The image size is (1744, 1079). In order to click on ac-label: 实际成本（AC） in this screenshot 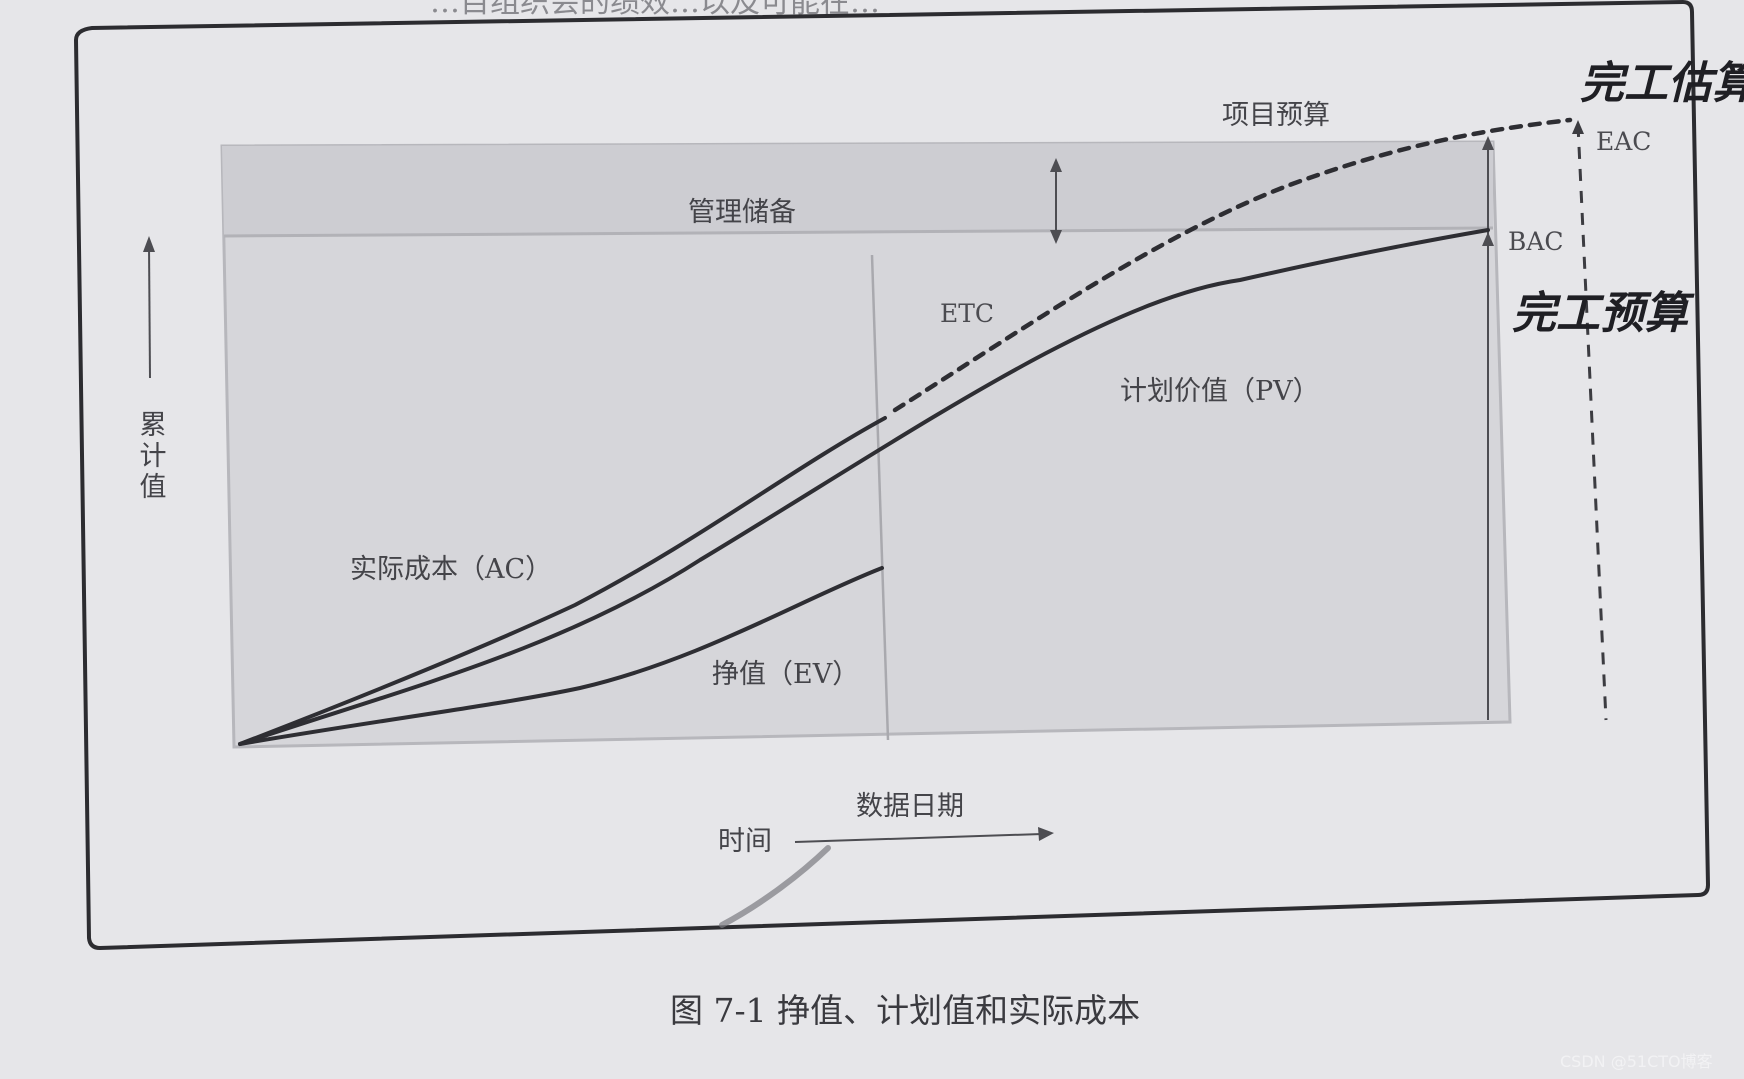, I will do `click(451, 569)`.